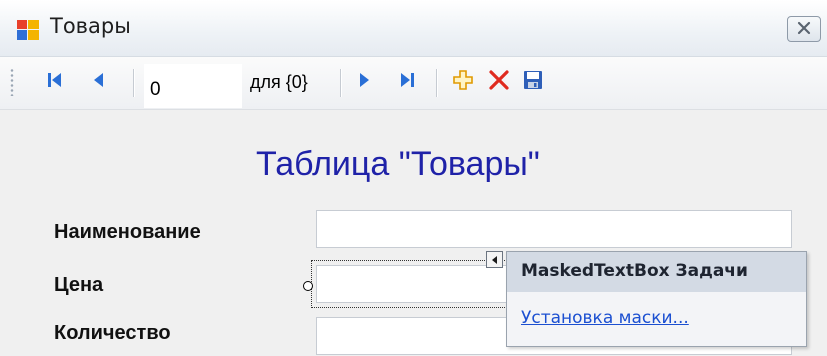 This screenshot has width=827, height=356. Describe the element at coordinates (127, 232) in the screenshot. I see `name-label: Наименование` at that location.